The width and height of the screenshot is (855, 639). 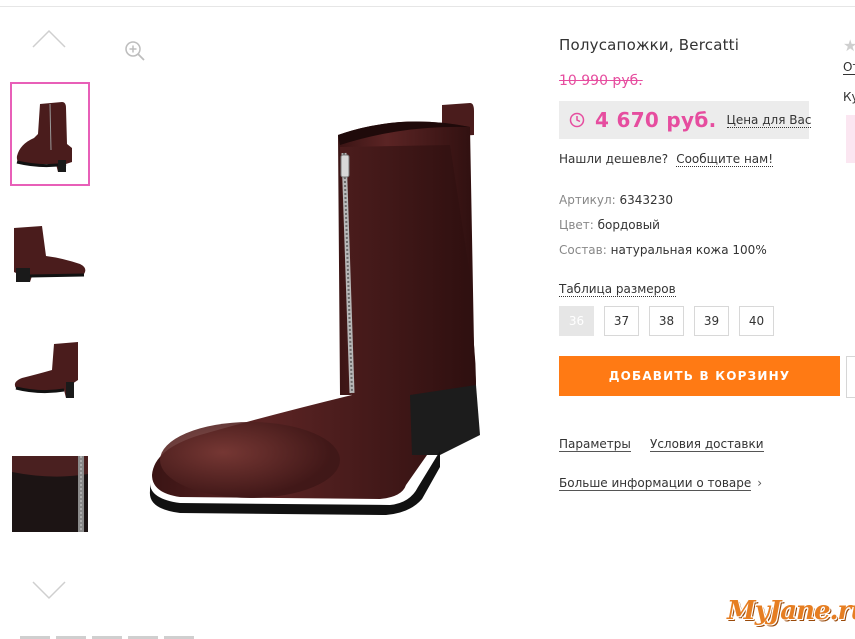 I want to click on attribute-value: натуральная кожа 100%, so click(x=688, y=250).